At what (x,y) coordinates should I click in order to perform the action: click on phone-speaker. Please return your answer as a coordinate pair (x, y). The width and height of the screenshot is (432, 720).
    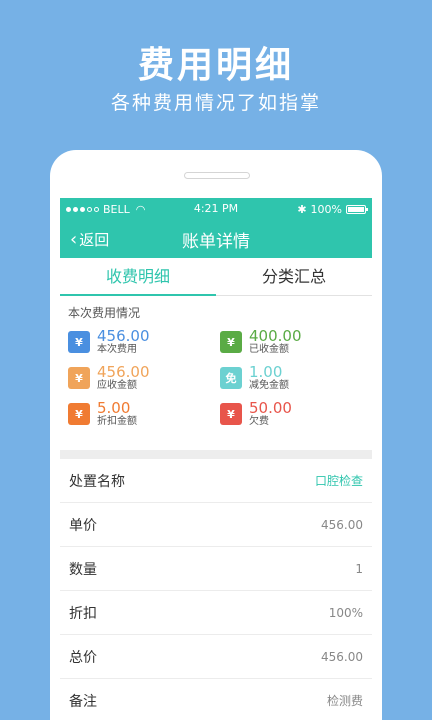
    Looking at the image, I should click on (217, 175).